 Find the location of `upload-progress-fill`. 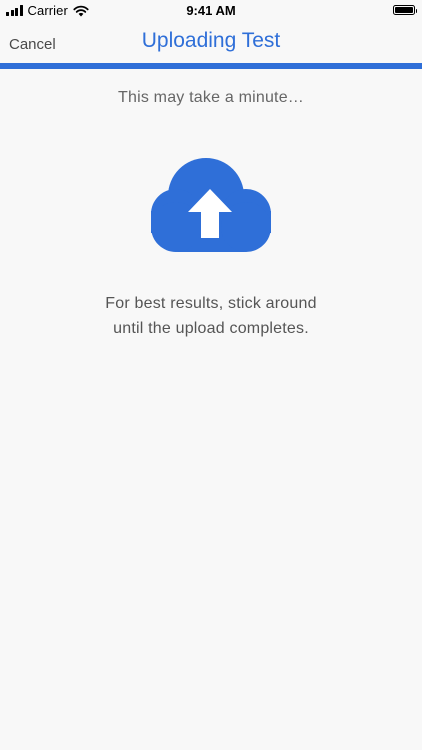

upload-progress-fill is located at coordinates (211, 66).